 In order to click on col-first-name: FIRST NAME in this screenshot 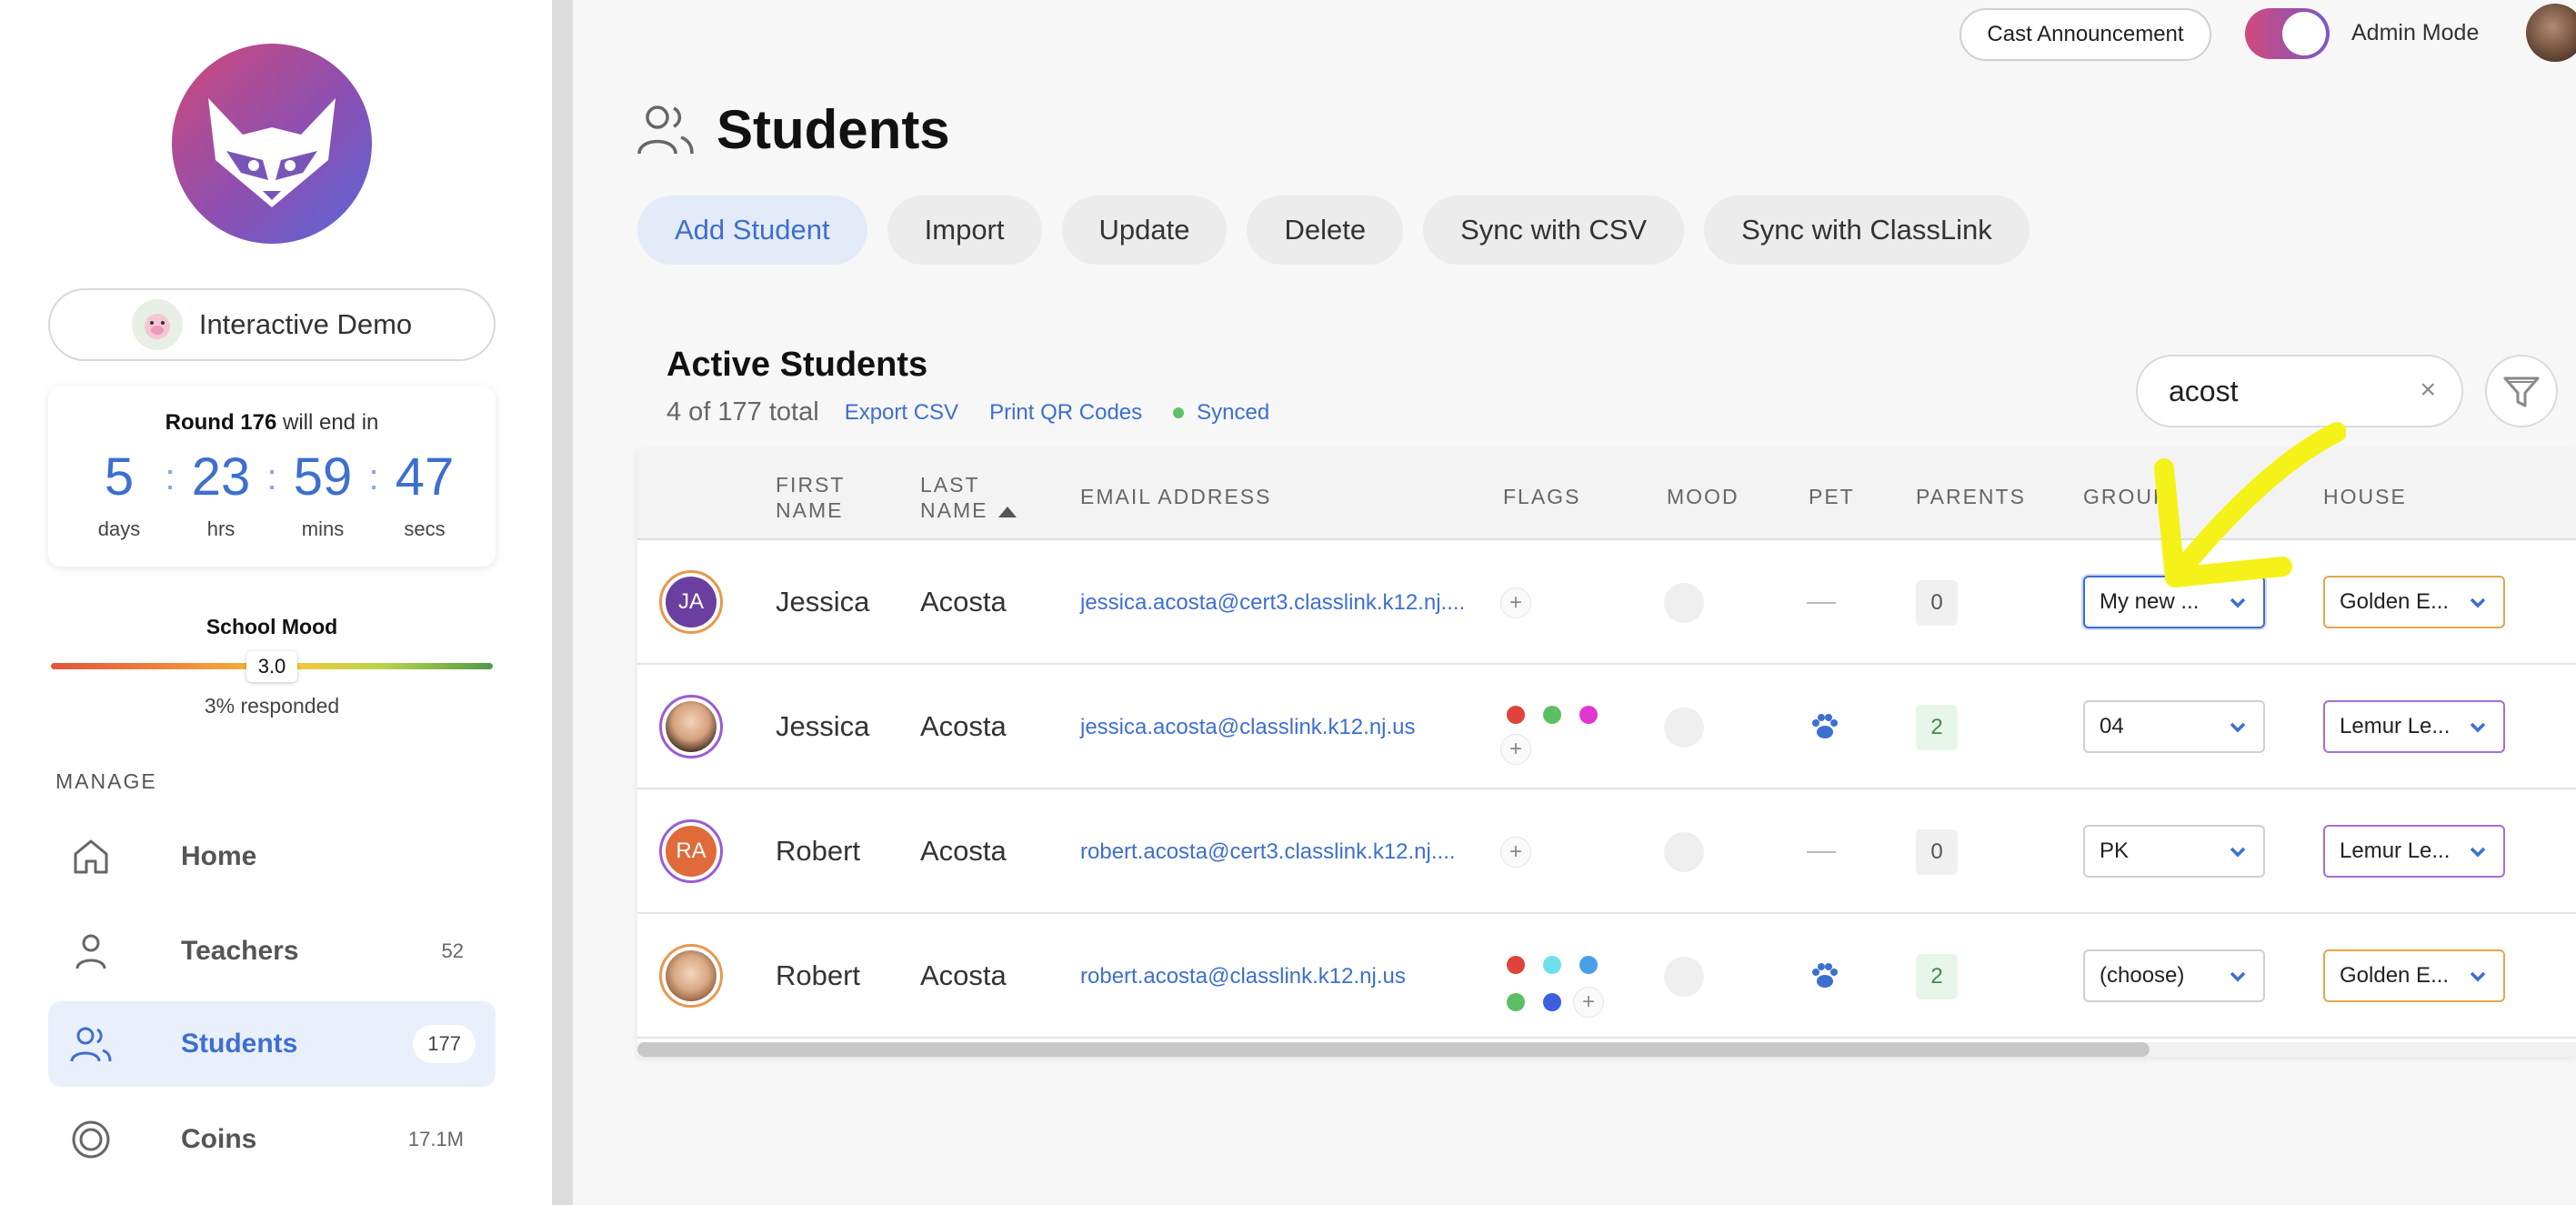, I will do `click(810, 498)`.